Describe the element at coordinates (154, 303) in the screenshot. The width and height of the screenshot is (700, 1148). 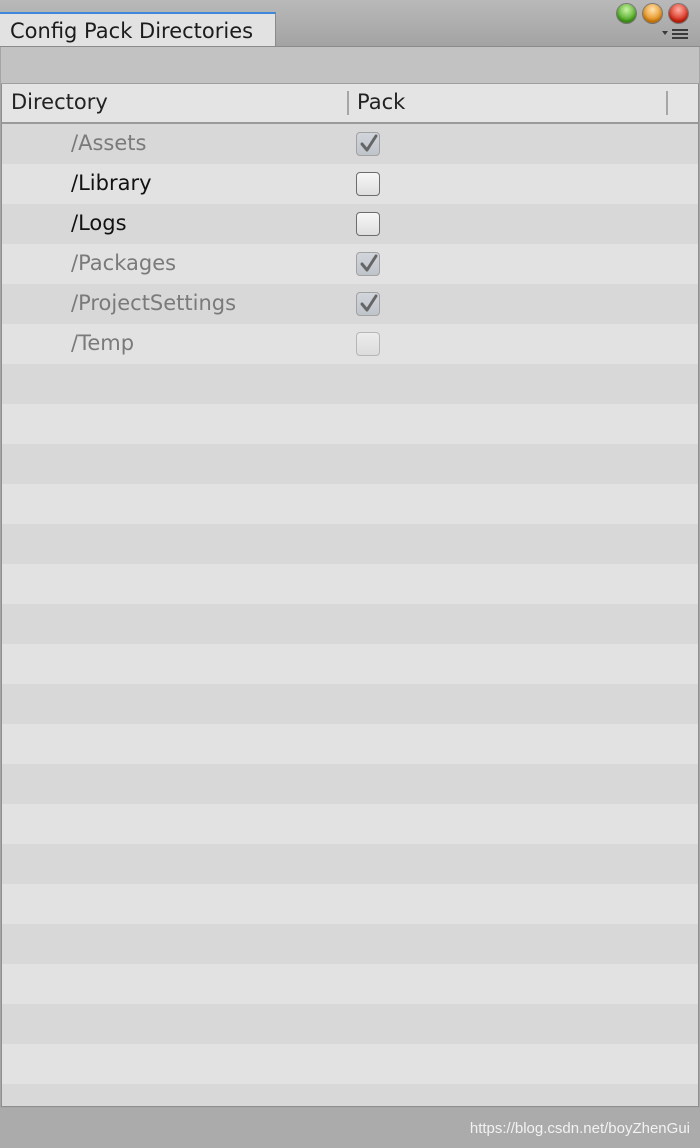
I see `directory-name: /ProjectSettings` at that location.